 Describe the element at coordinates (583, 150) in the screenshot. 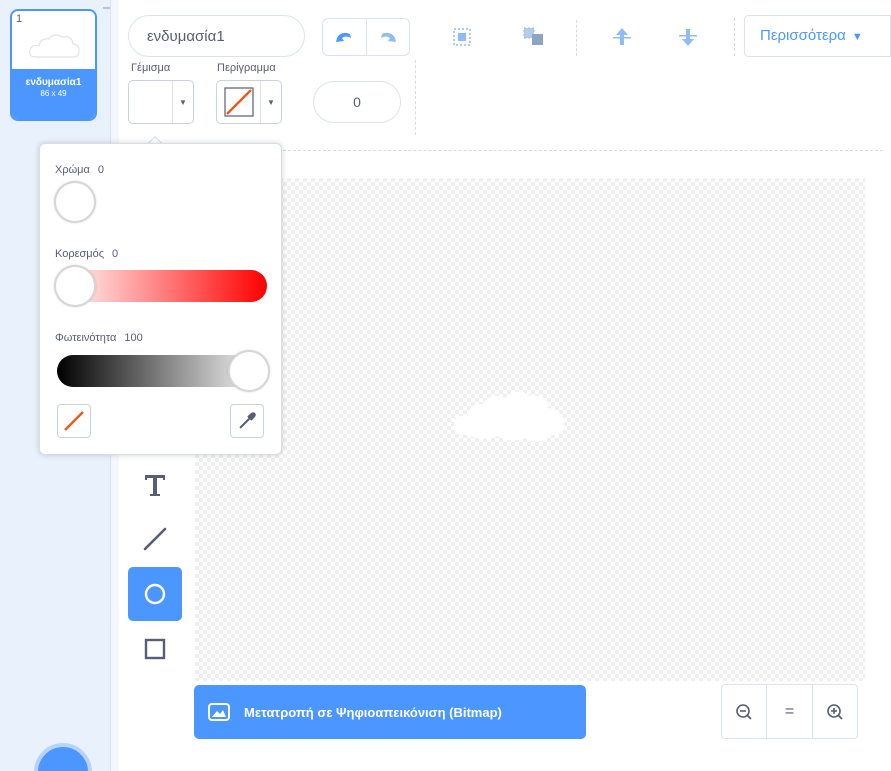

I see `canvas-top-divider` at that location.